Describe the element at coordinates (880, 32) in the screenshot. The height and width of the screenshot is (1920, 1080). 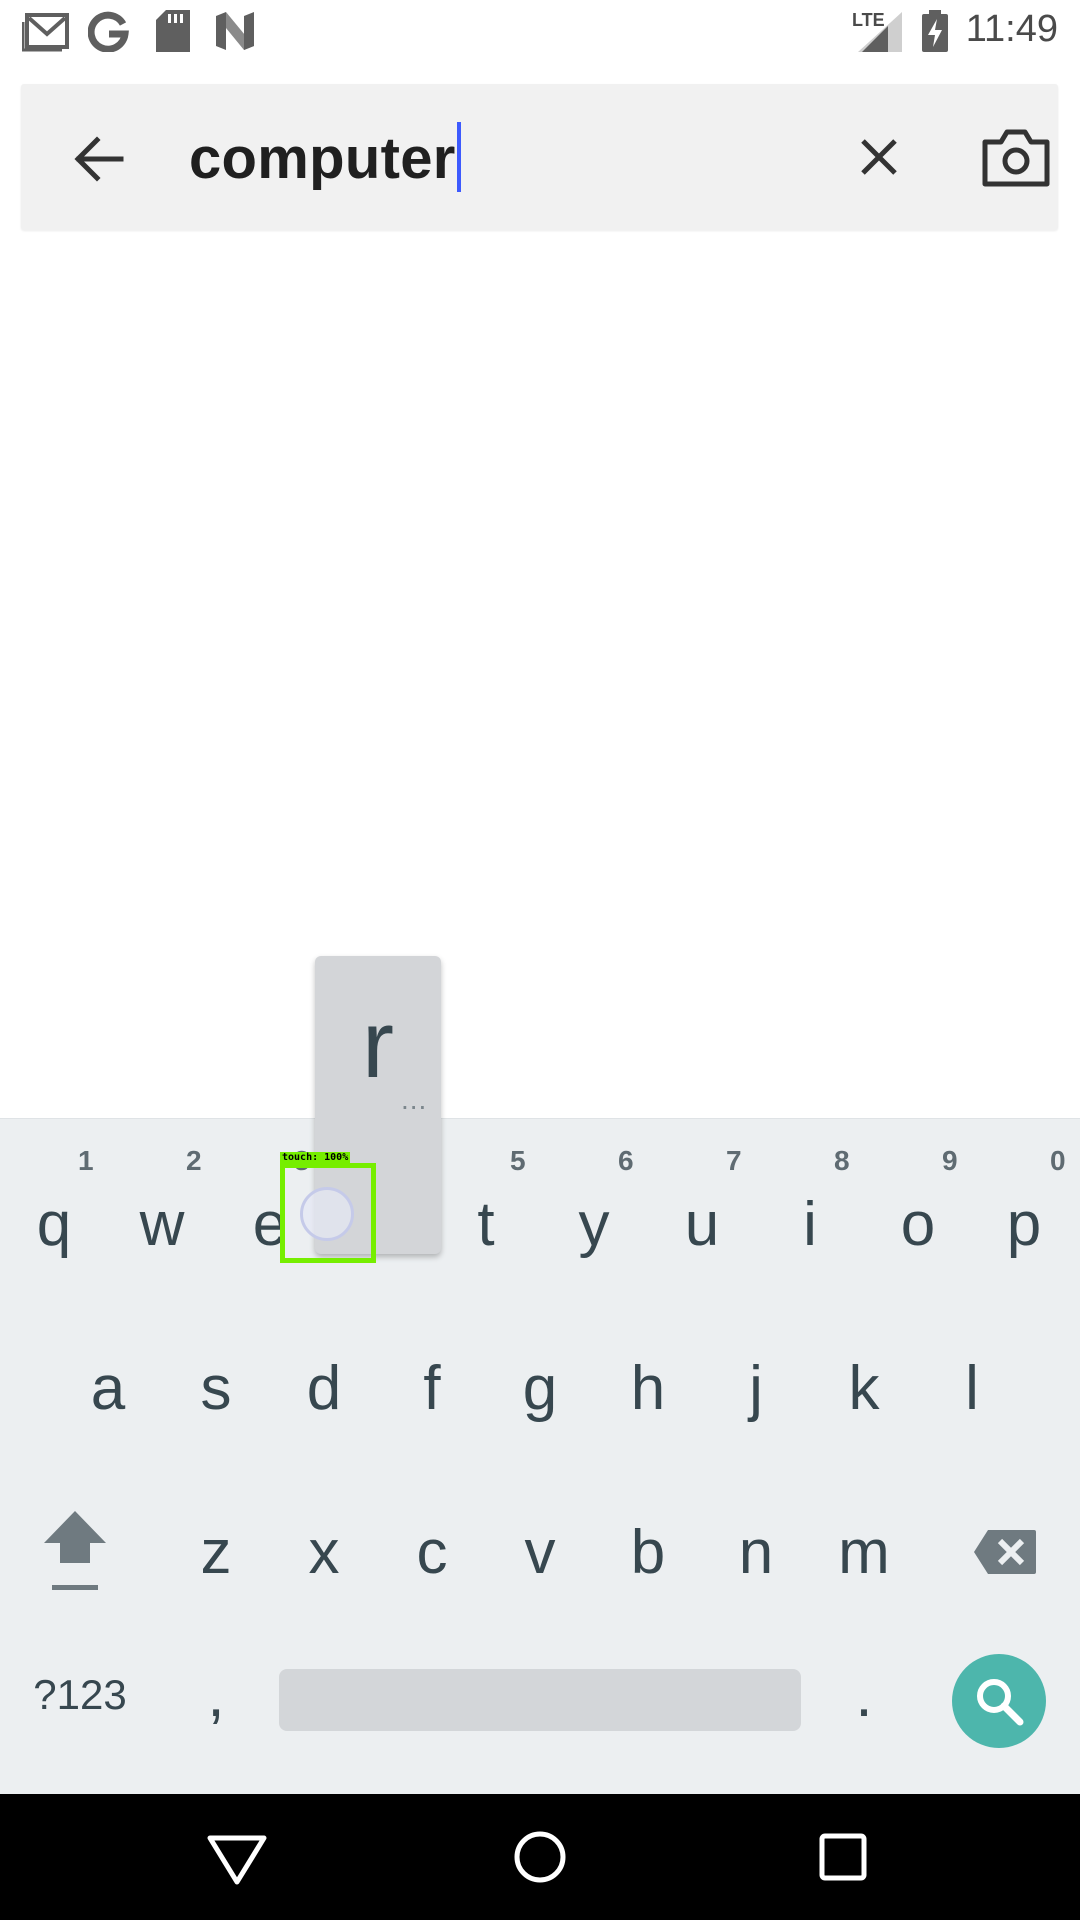
I see `signal-icon` at that location.